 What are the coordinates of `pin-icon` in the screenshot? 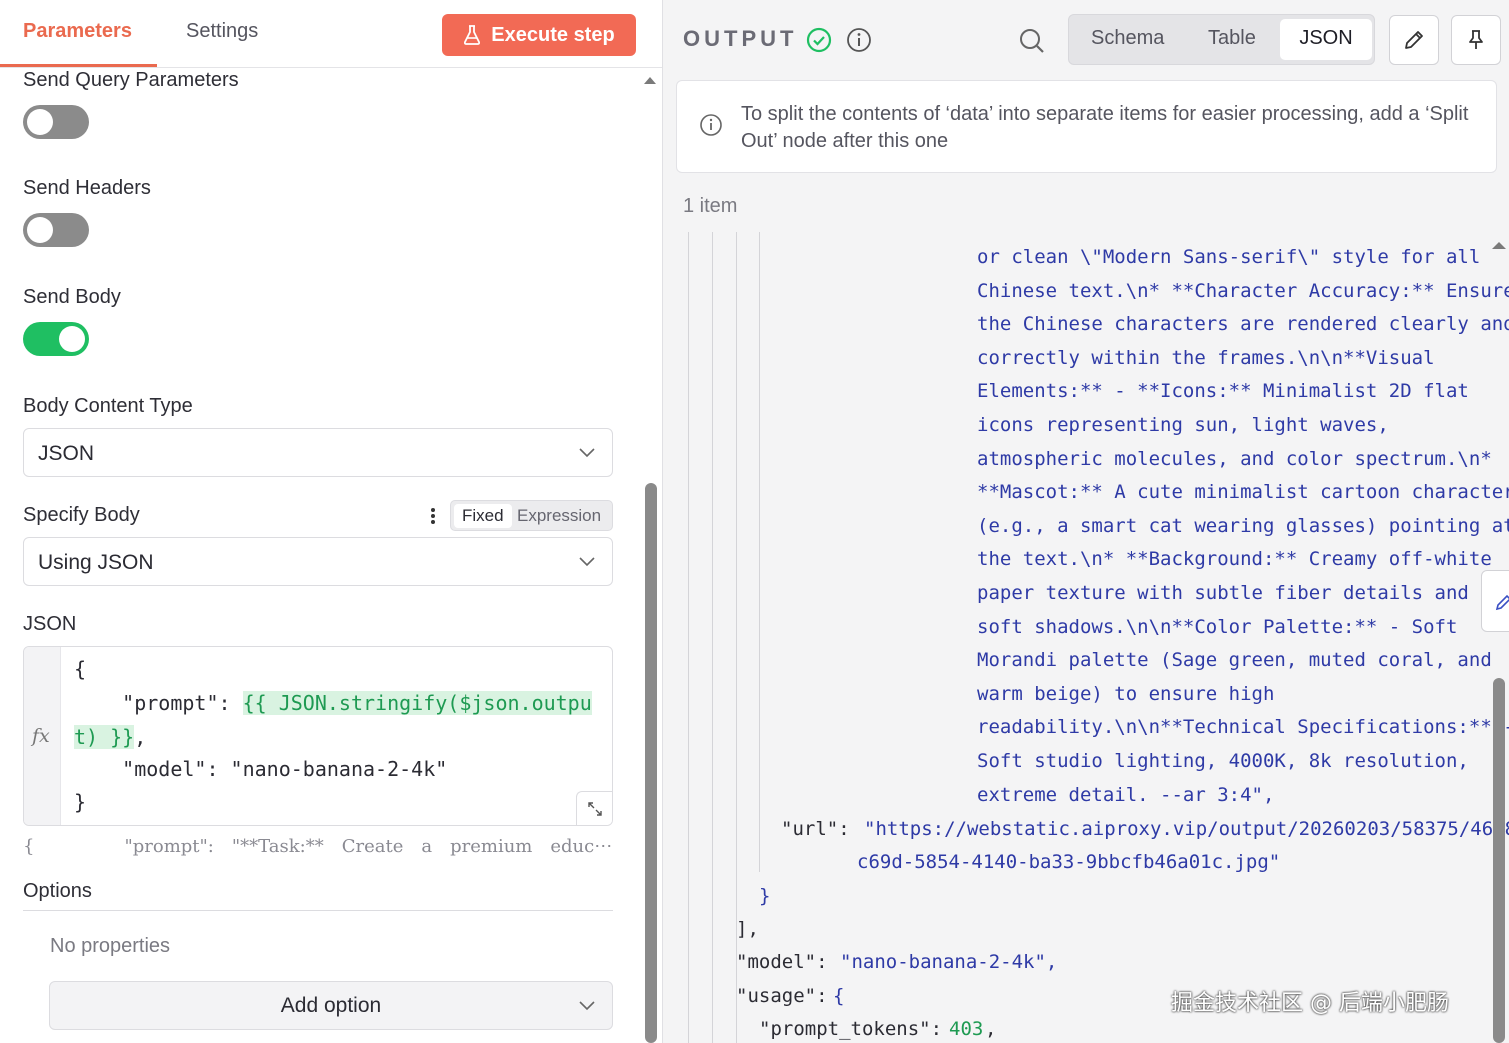 It's located at (1476, 39).